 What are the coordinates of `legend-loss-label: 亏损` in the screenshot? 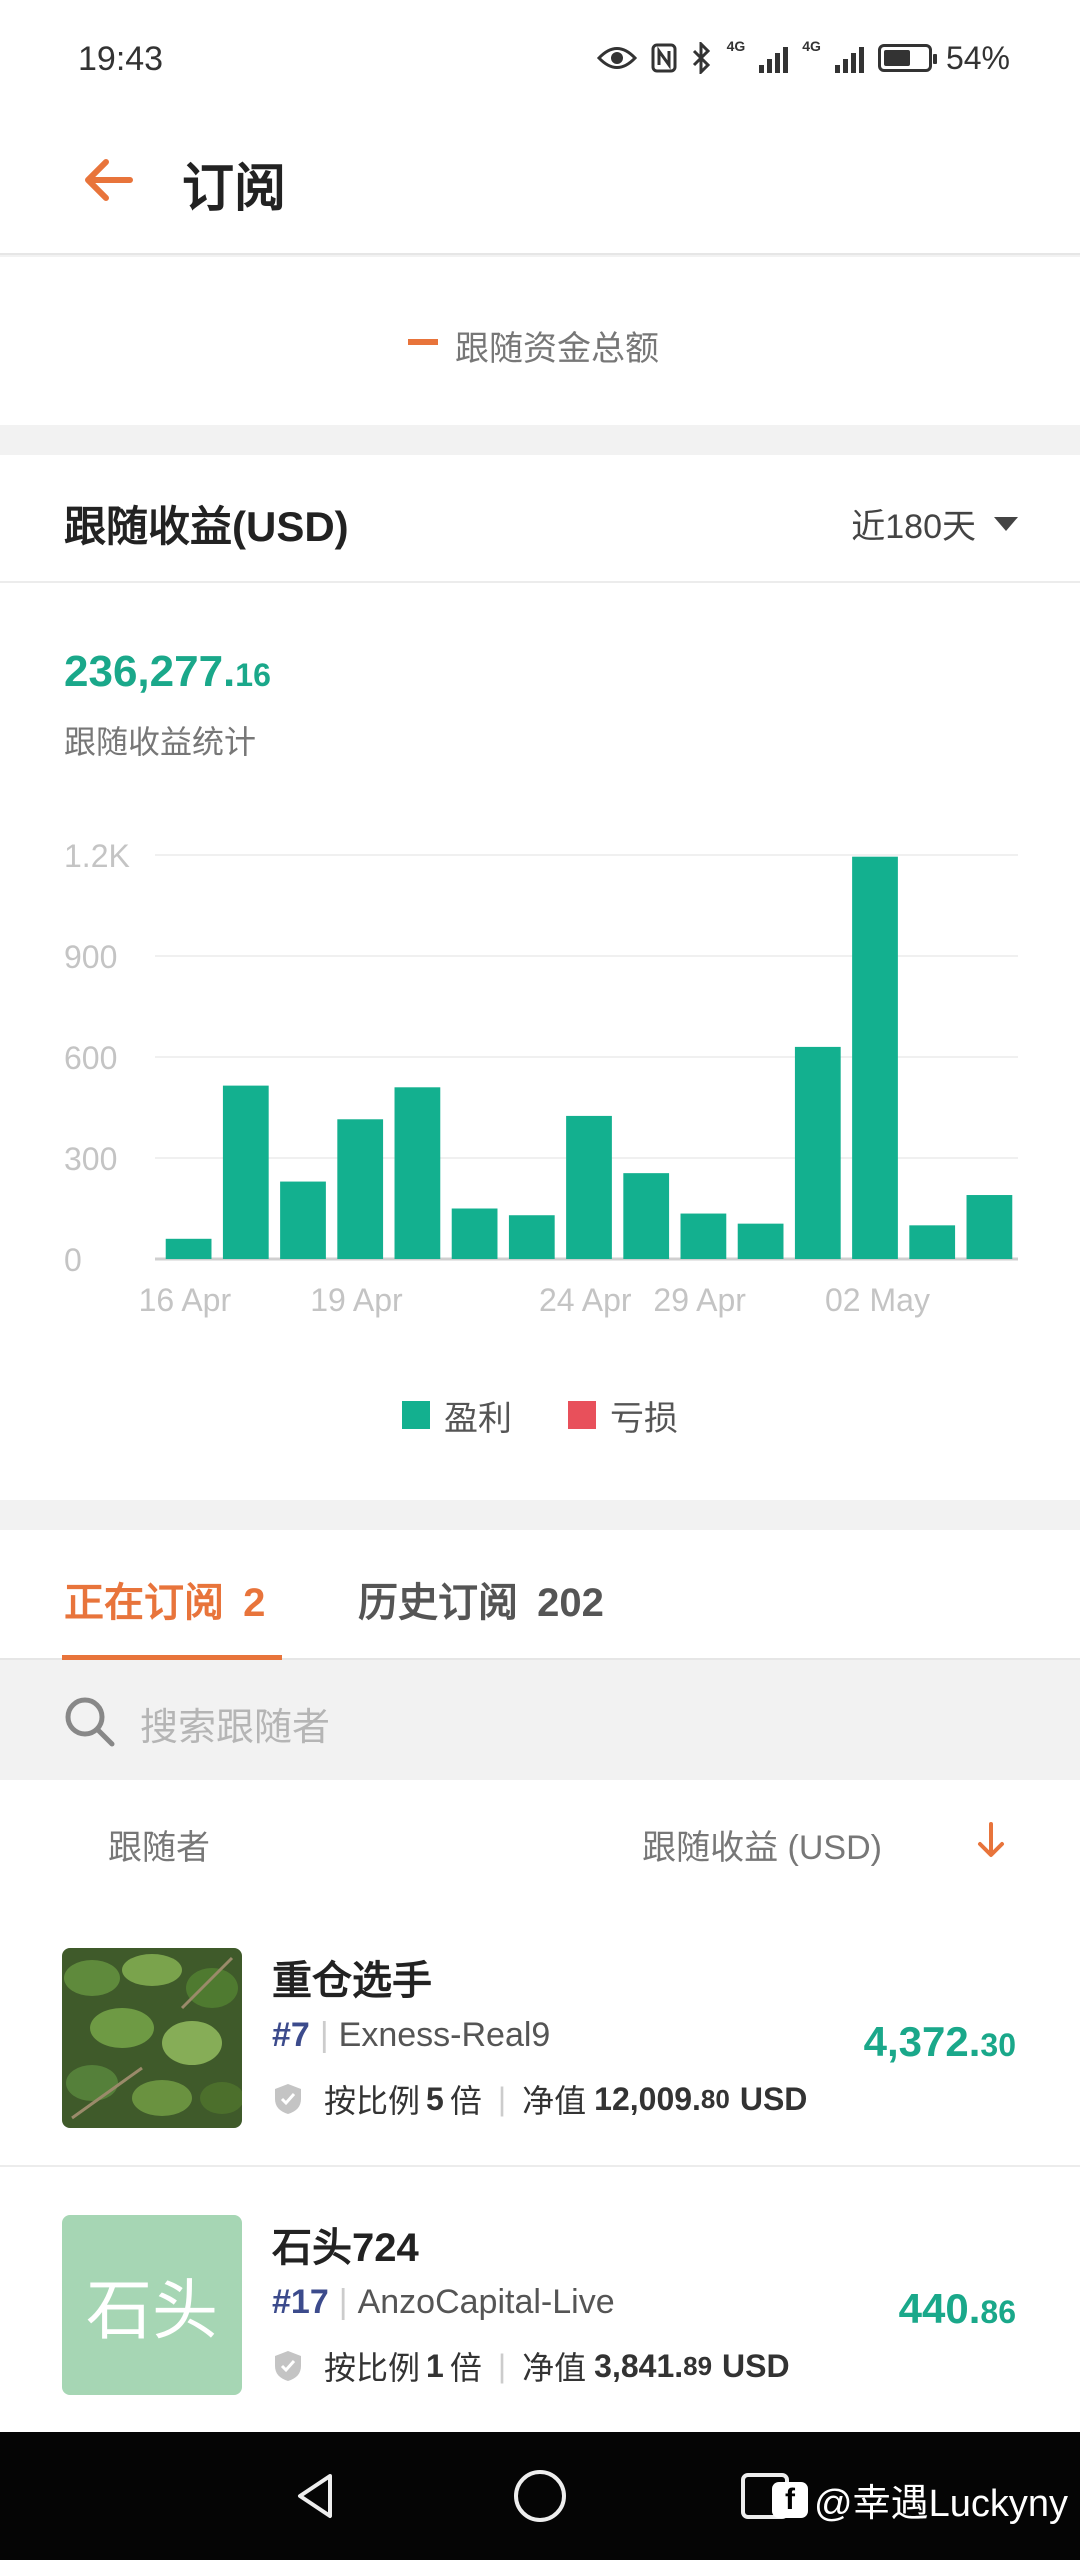 It's located at (644, 1418).